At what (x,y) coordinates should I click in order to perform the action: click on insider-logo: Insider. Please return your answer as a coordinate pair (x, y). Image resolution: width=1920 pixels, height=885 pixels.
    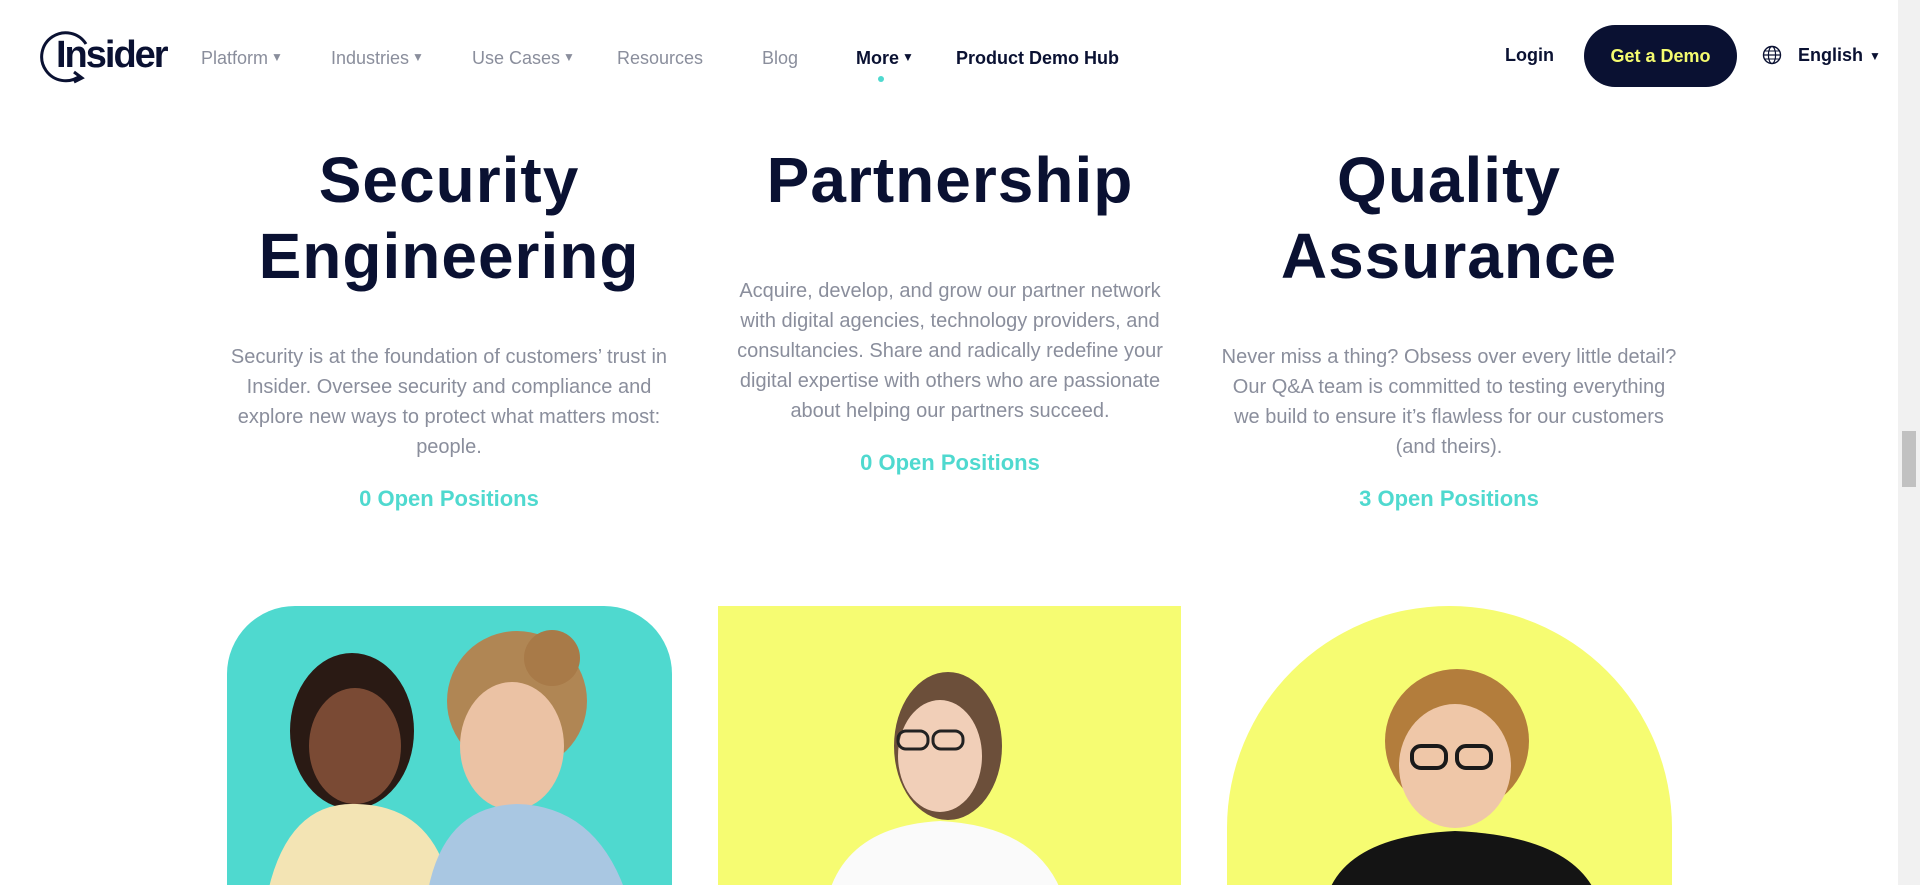
    Looking at the image, I should click on (104, 56).